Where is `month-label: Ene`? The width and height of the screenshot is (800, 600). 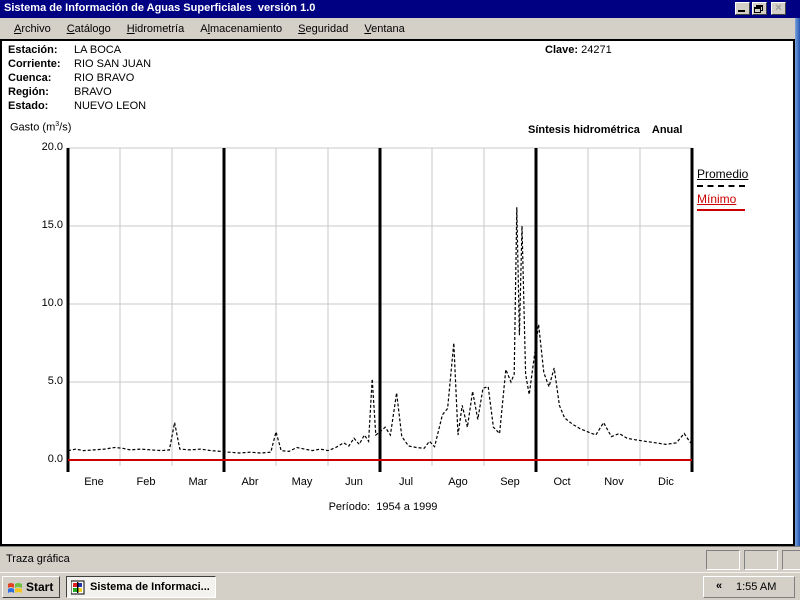
month-label: Ene is located at coordinates (94, 482).